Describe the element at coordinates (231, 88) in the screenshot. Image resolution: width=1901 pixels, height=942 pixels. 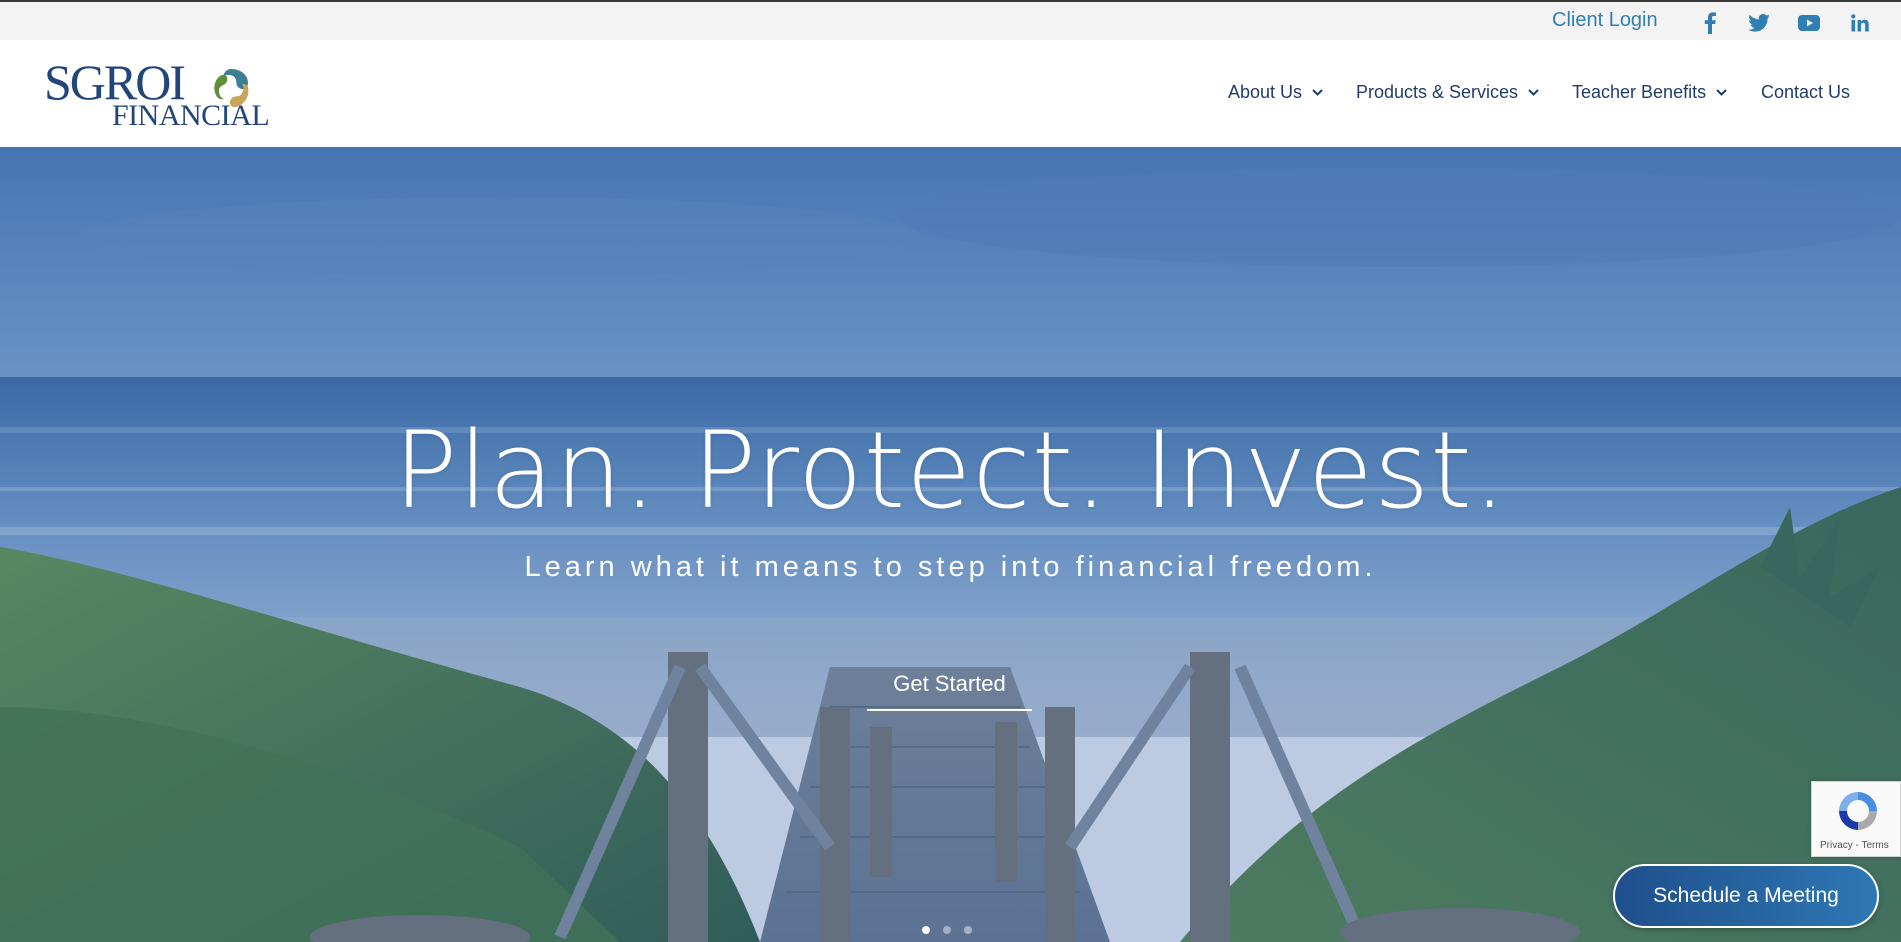
I see `logo-swirl-icon` at that location.